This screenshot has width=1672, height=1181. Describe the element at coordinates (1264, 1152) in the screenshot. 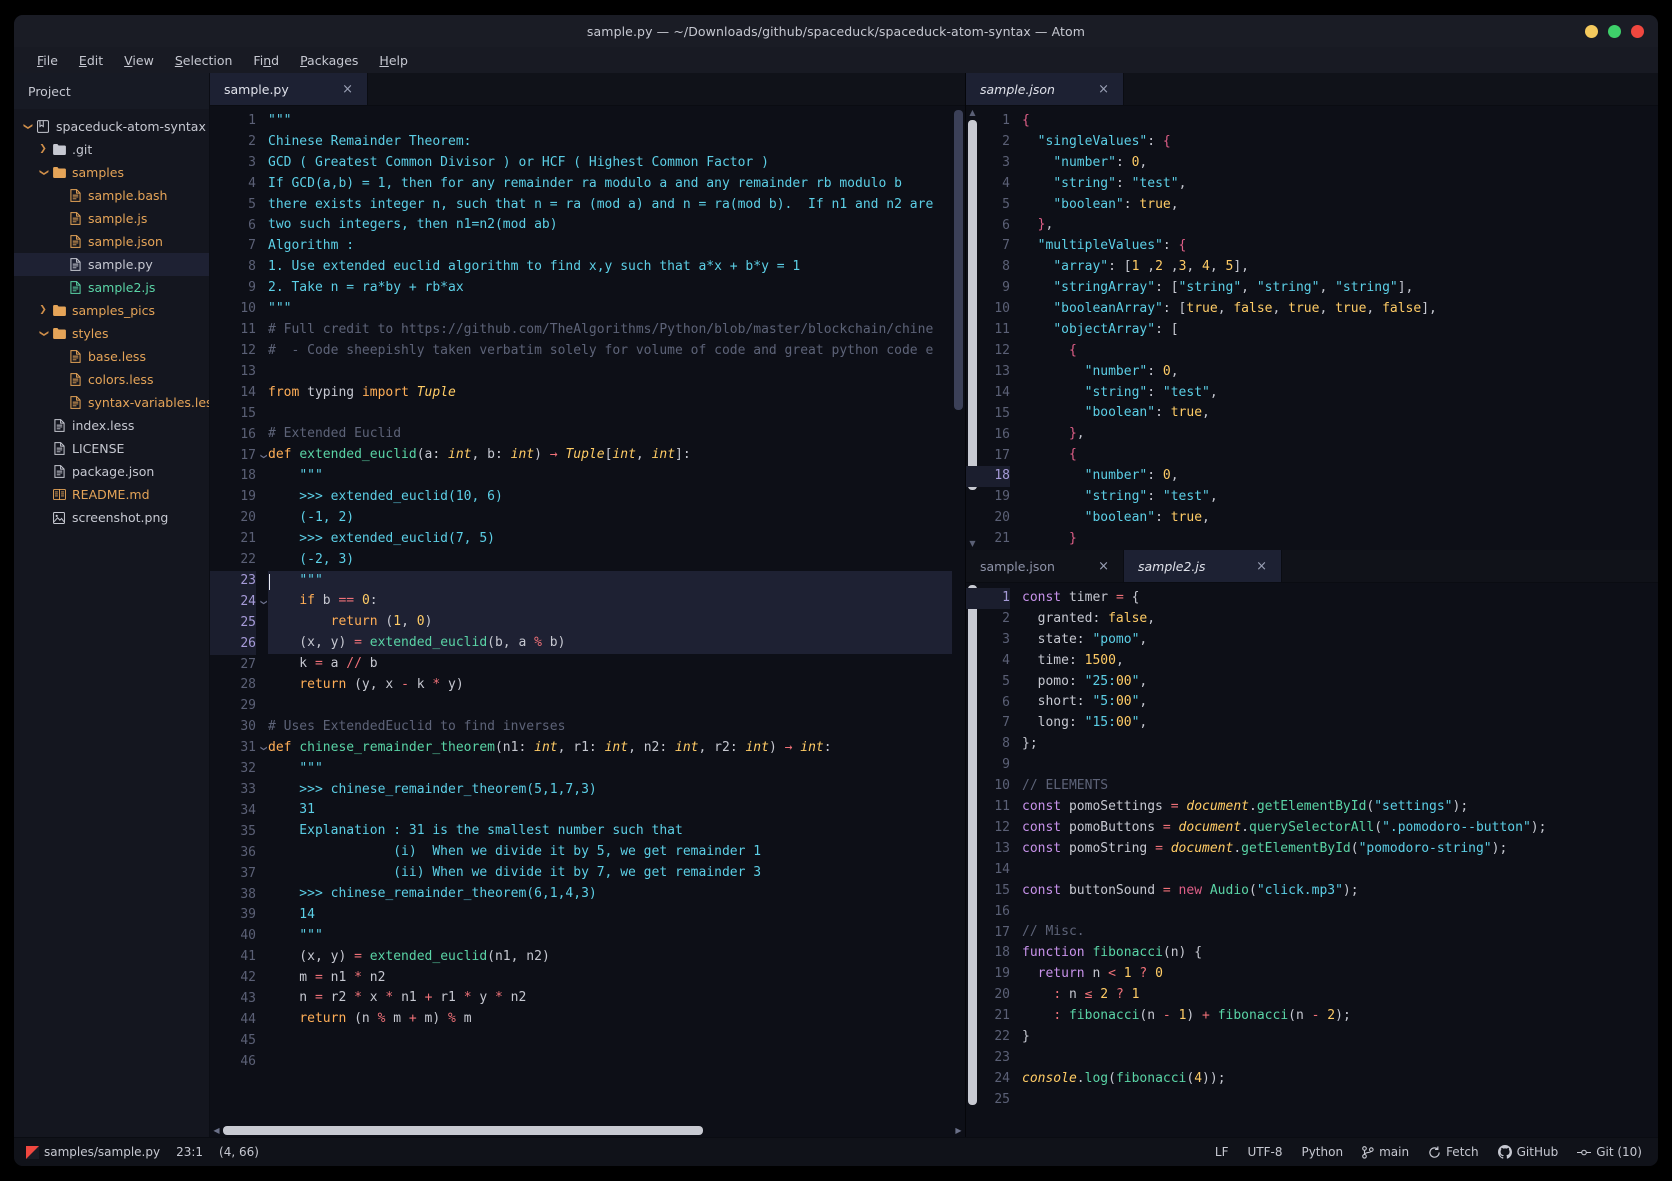

I see `status-encoding: UTF-8` at that location.